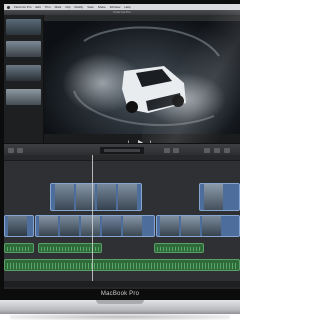  I want to click on event-browser, so click(24, 79).